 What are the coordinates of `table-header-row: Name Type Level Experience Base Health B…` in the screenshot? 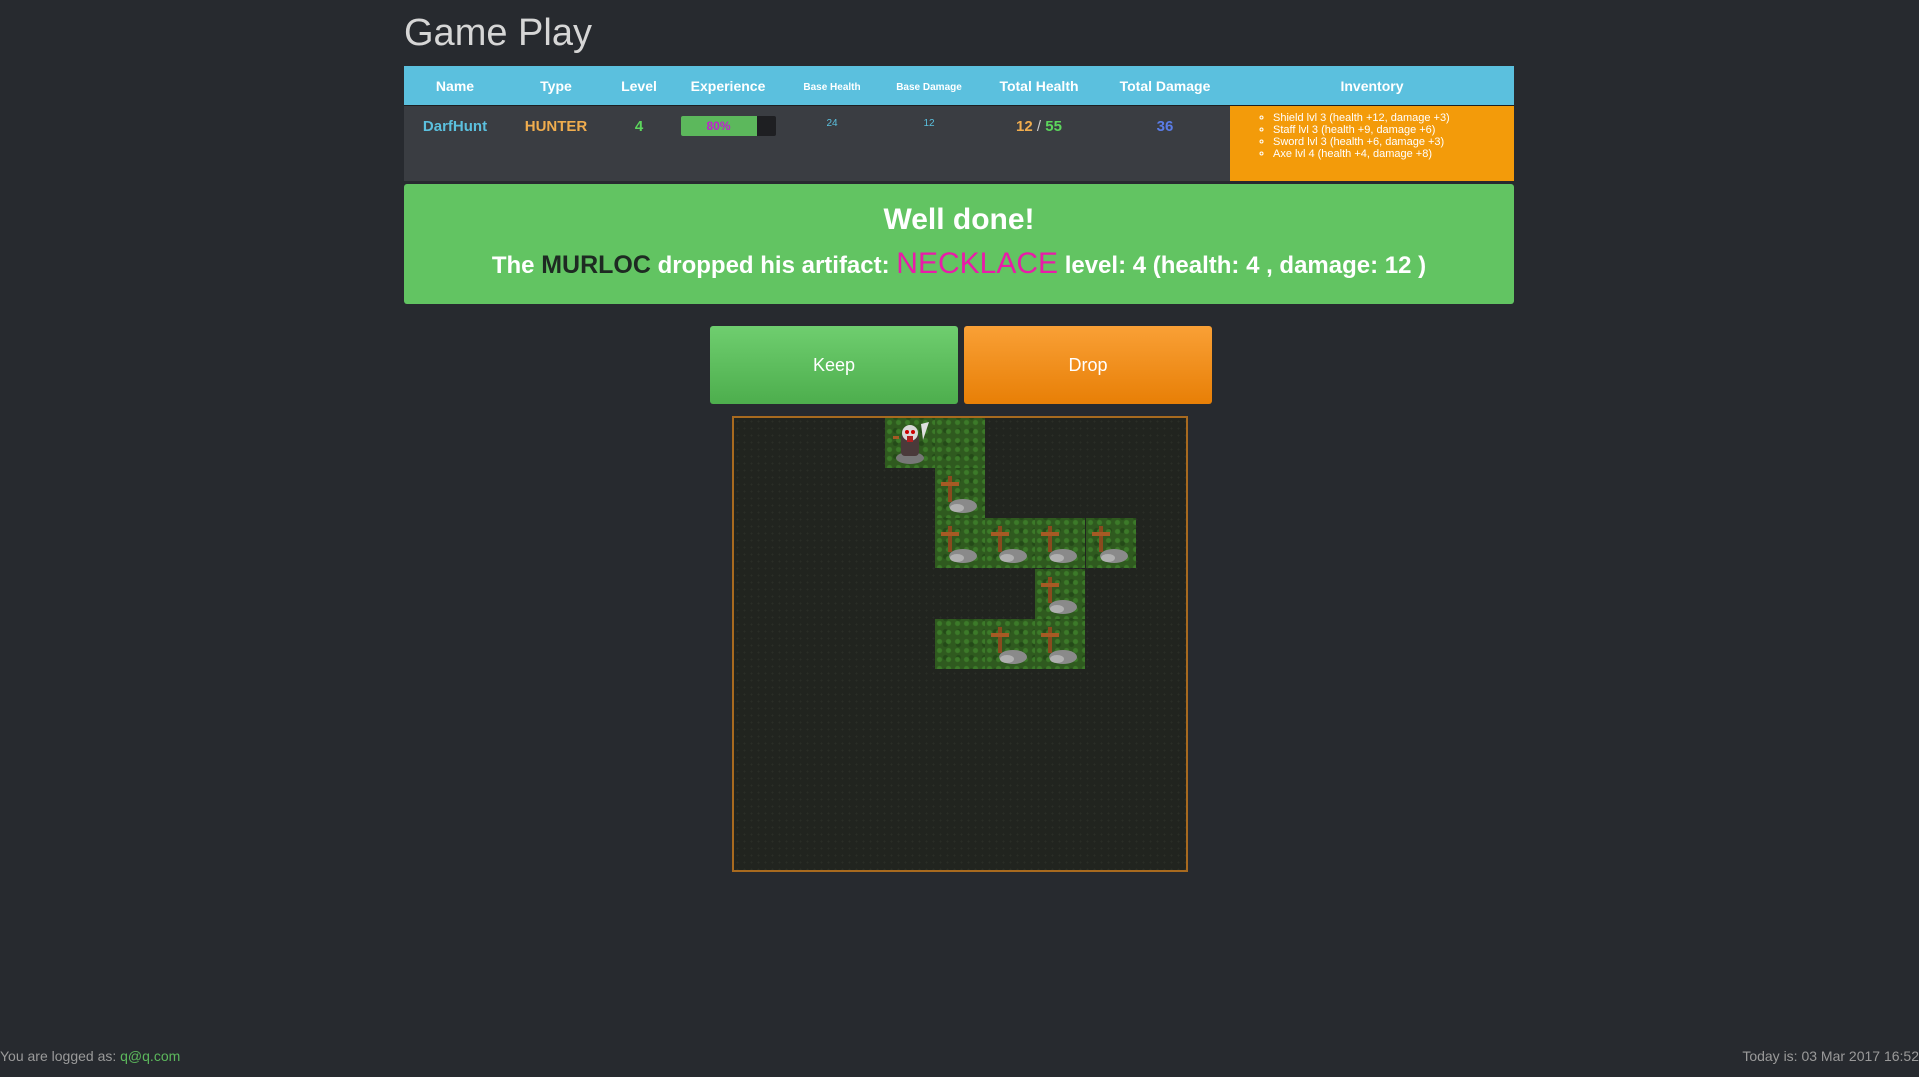 It's located at (959, 86).